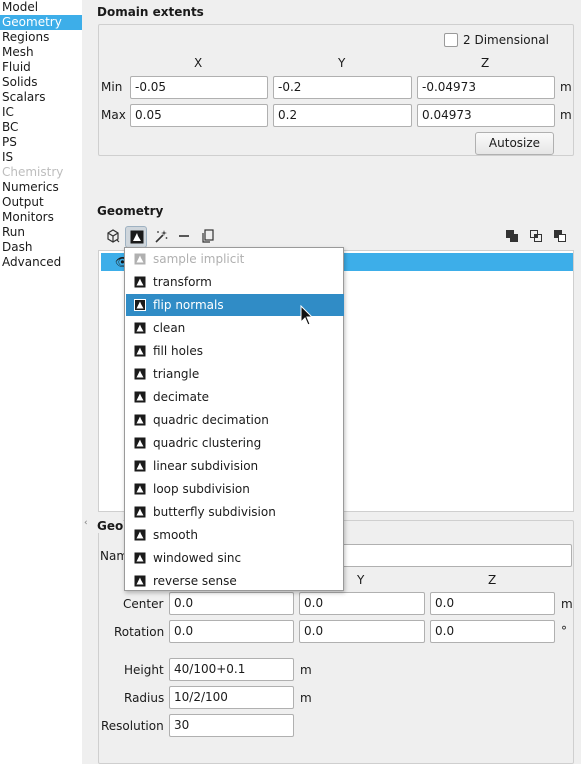 The height and width of the screenshot is (764, 581). I want to click on center-z-field: 0.0, so click(492, 603).